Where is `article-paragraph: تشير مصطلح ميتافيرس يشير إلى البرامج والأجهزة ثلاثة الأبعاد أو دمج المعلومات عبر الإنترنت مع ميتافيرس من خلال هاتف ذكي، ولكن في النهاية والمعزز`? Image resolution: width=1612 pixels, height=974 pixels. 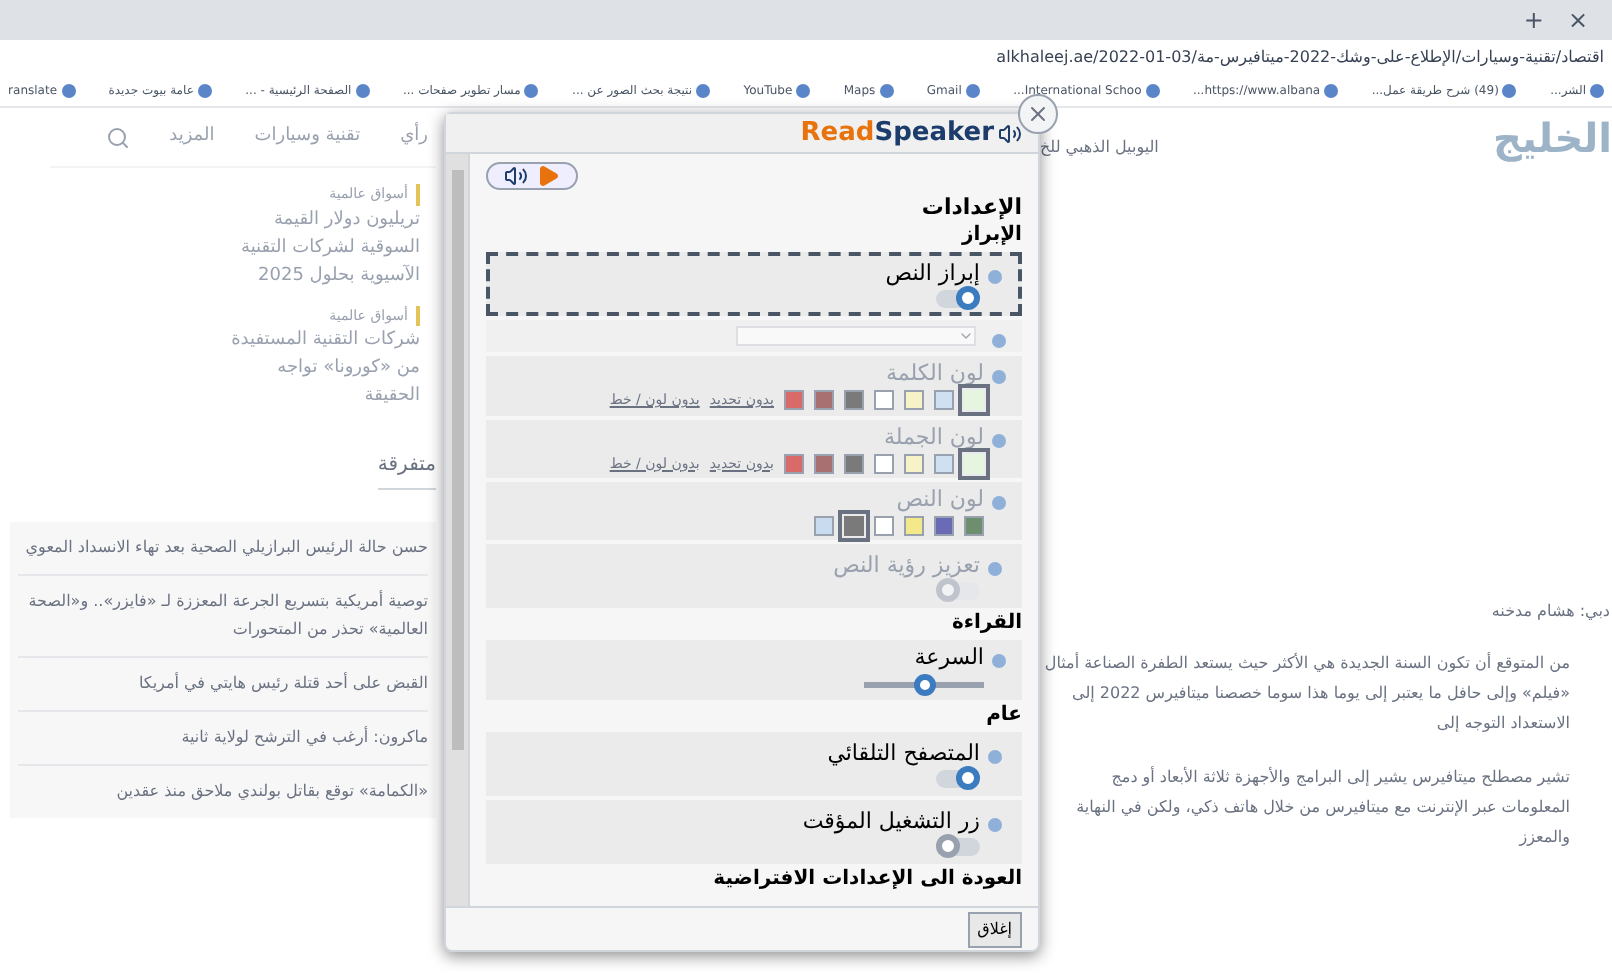
article-paragraph: تشير مصطلح ميتافيرس يشير إلى البرامج والأجهزة ثلاثة الأبعاد أو دمج المعلومات عبر الإنترنت مع ميتافيرس من خلال هاتف ذكي، ولكن في النهاية والمعزز is located at coordinates (1323, 807).